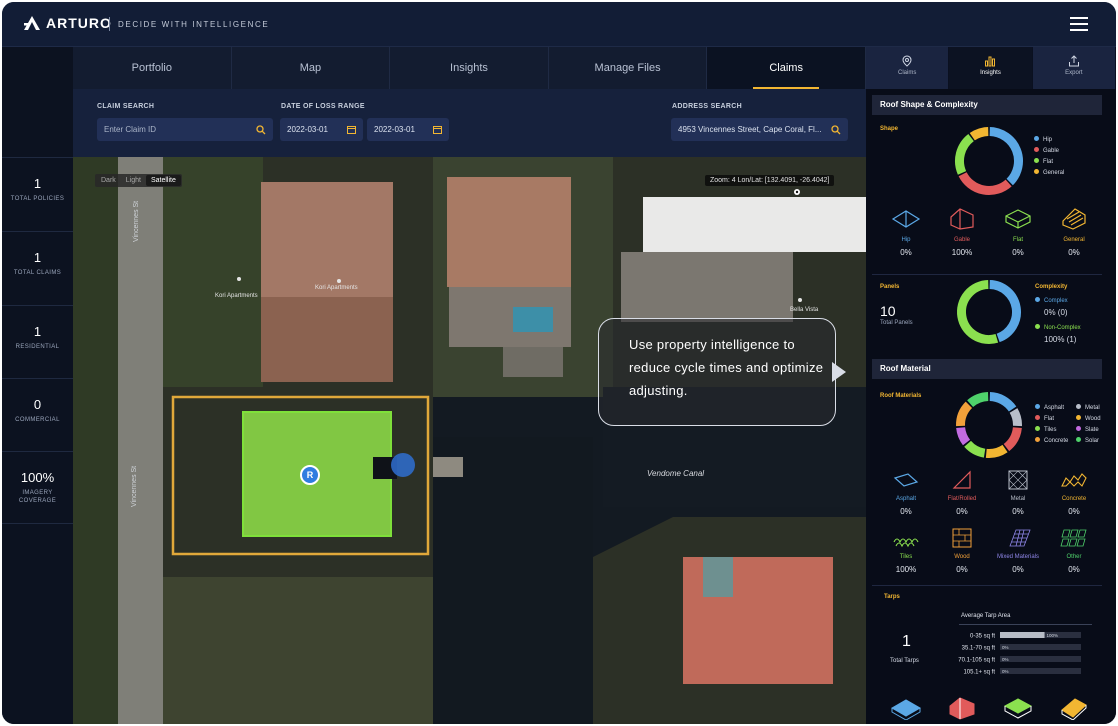 Image resolution: width=1118 pixels, height=726 pixels. Describe the element at coordinates (1049, 162) in the screenshot. I see `legend-item-flat: Flat` at that location.